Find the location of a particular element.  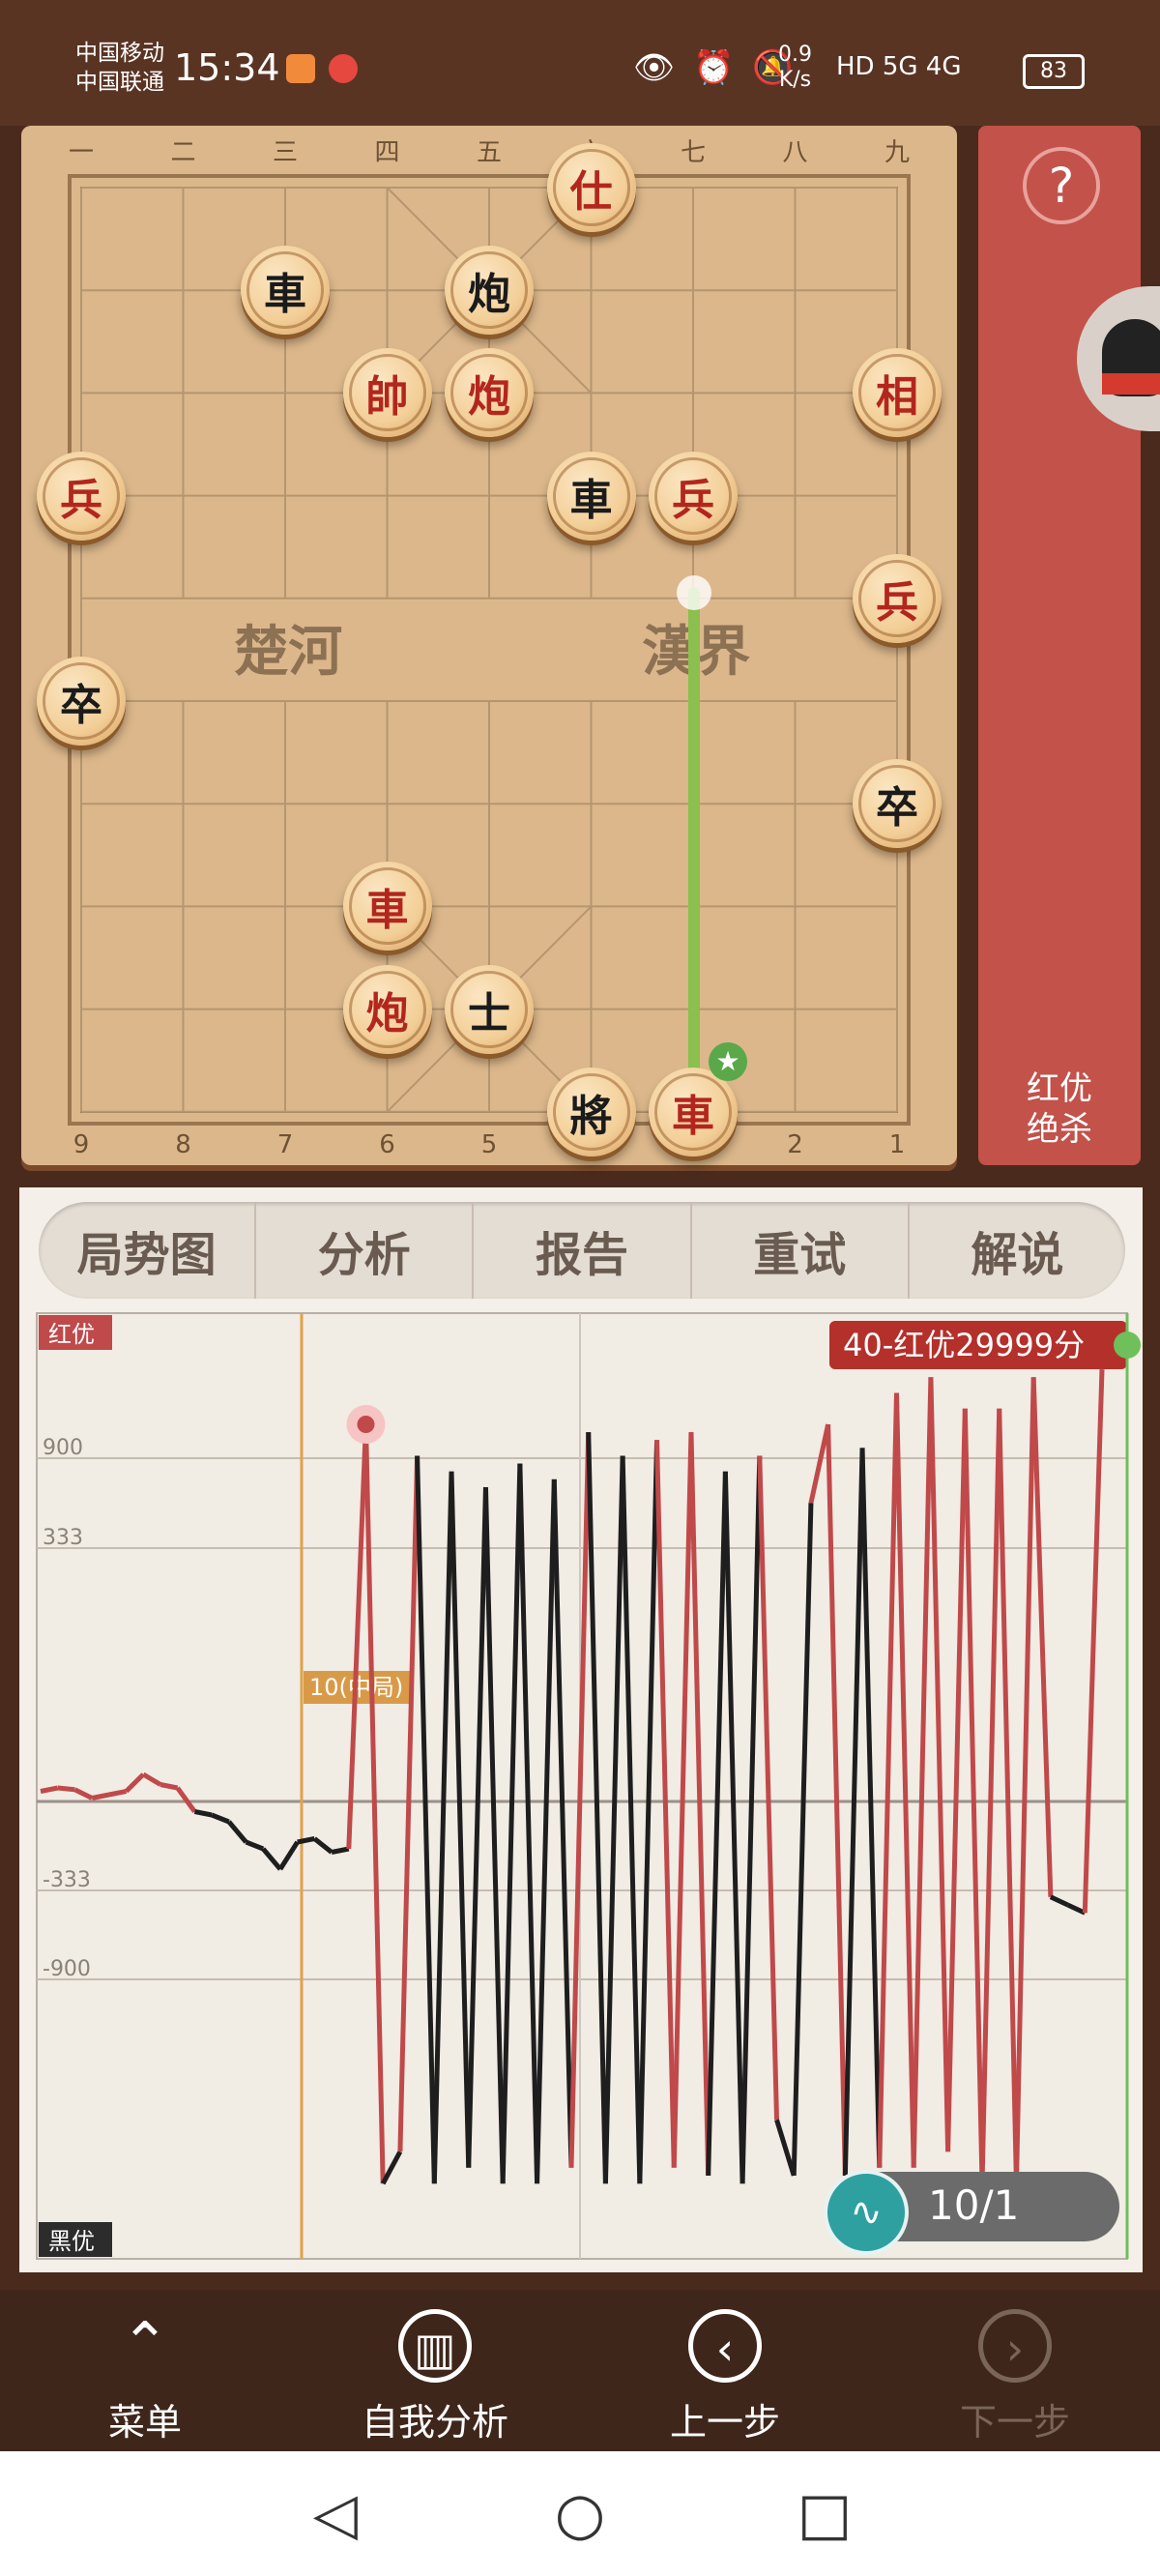

piece-black: 炮 is located at coordinates (490, 291).